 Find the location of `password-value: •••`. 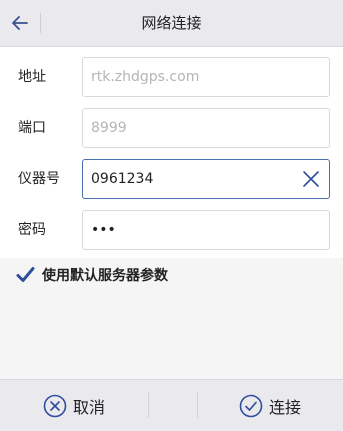

password-value: ••• is located at coordinates (103, 230).